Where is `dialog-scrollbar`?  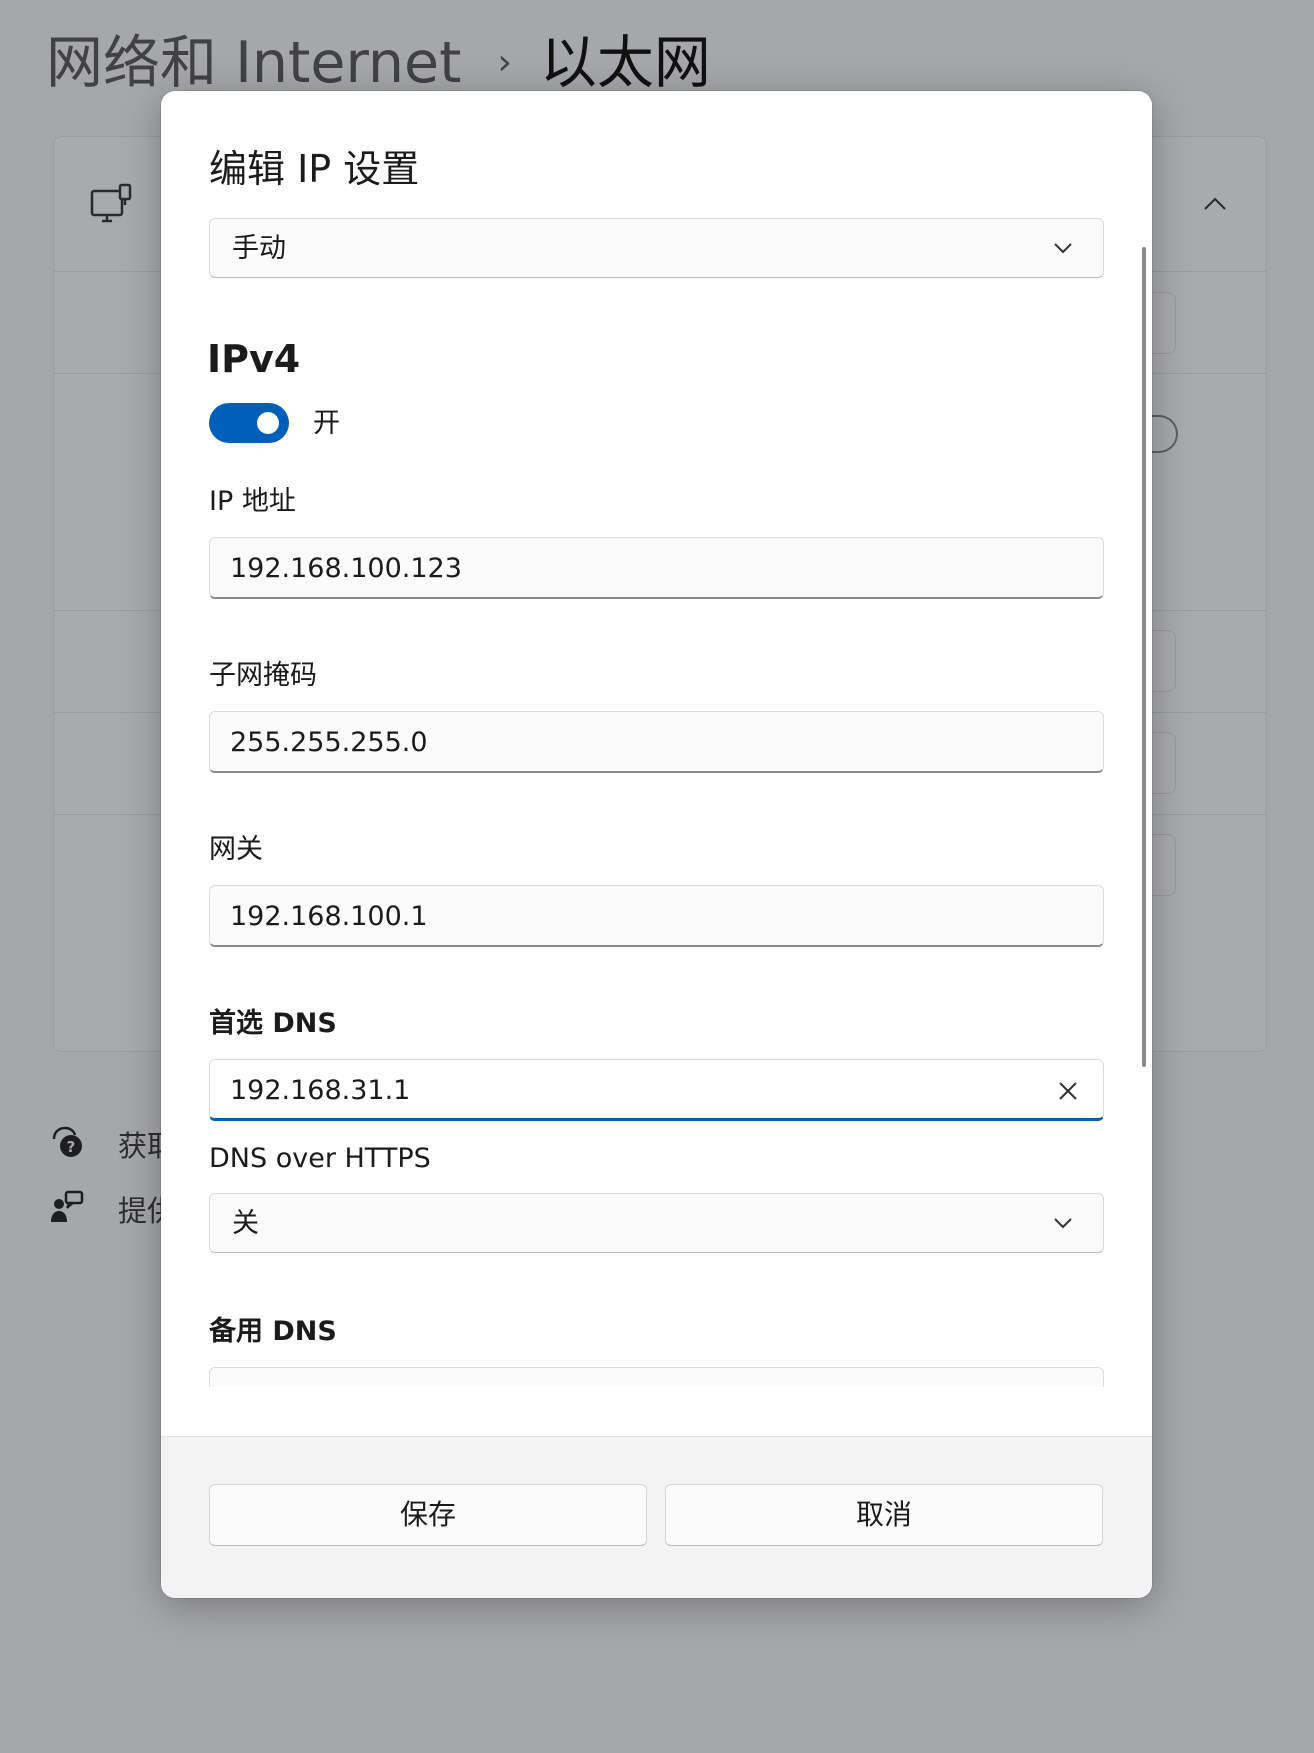
dialog-scrollbar is located at coordinates (1144, 657).